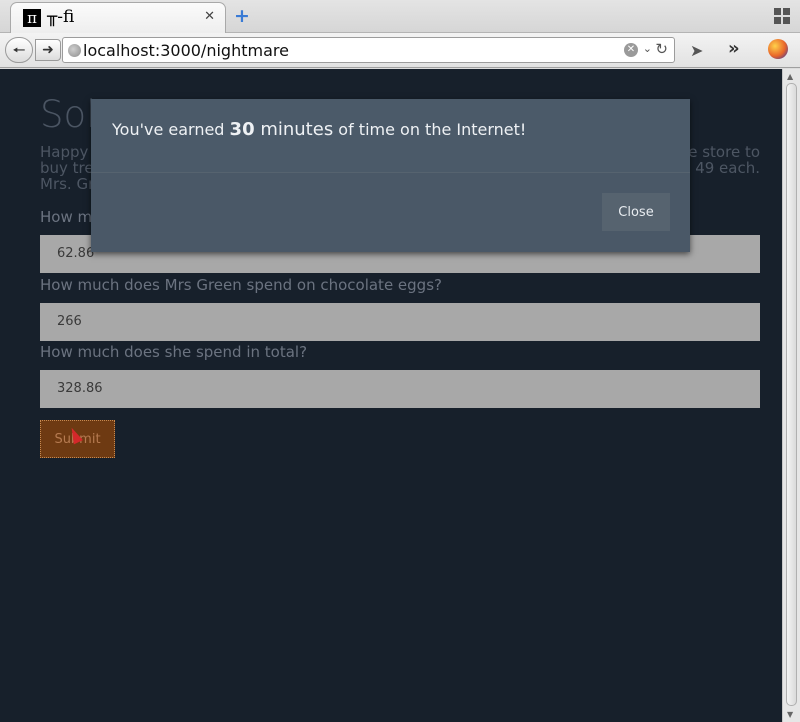  What do you see at coordinates (400, 389) in the screenshot?
I see `answer-3-field: 328.86` at bounding box center [400, 389].